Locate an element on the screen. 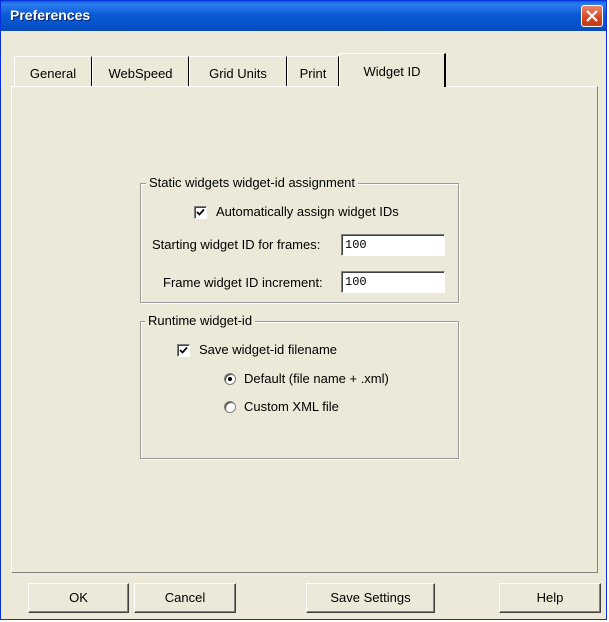 The height and width of the screenshot is (622, 609). window-title: Preferences is located at coordinates (50, 15).